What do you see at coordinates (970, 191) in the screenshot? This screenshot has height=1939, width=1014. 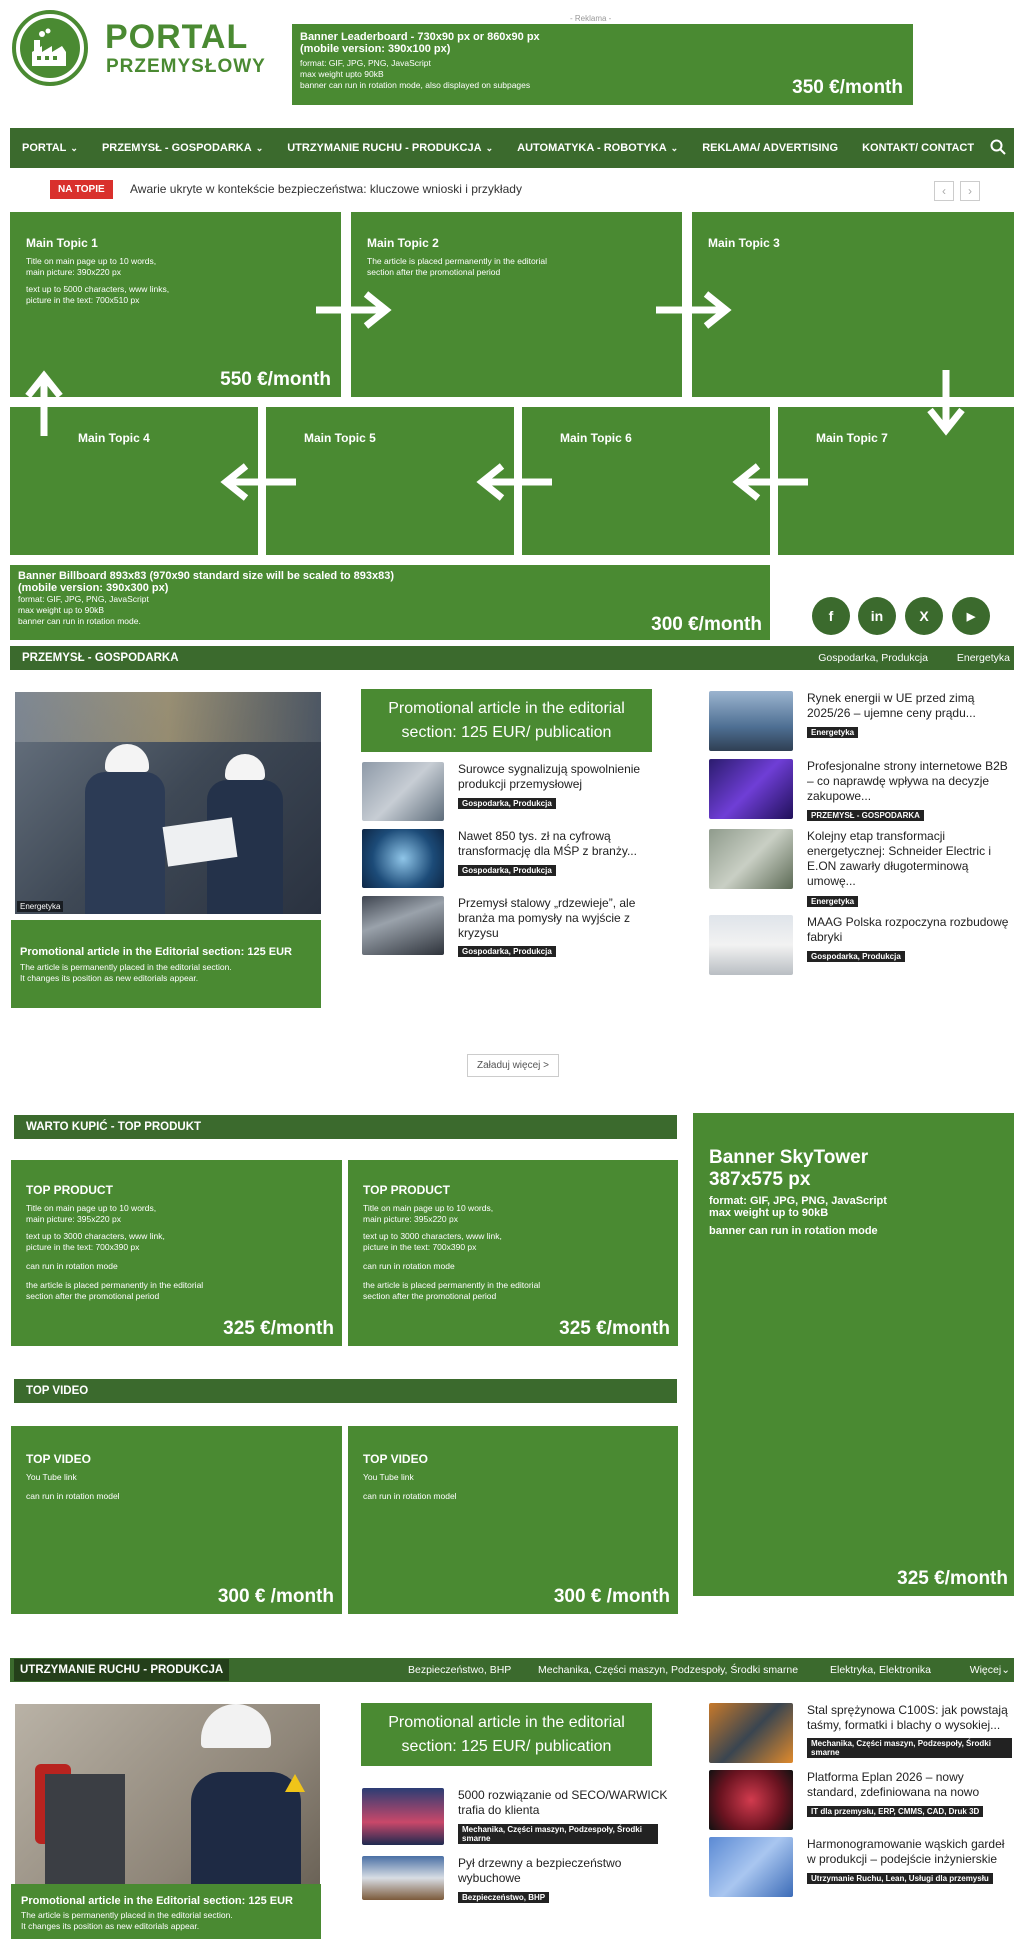 I see `ticker-next-button: ›` at bounding box center [970, 191].